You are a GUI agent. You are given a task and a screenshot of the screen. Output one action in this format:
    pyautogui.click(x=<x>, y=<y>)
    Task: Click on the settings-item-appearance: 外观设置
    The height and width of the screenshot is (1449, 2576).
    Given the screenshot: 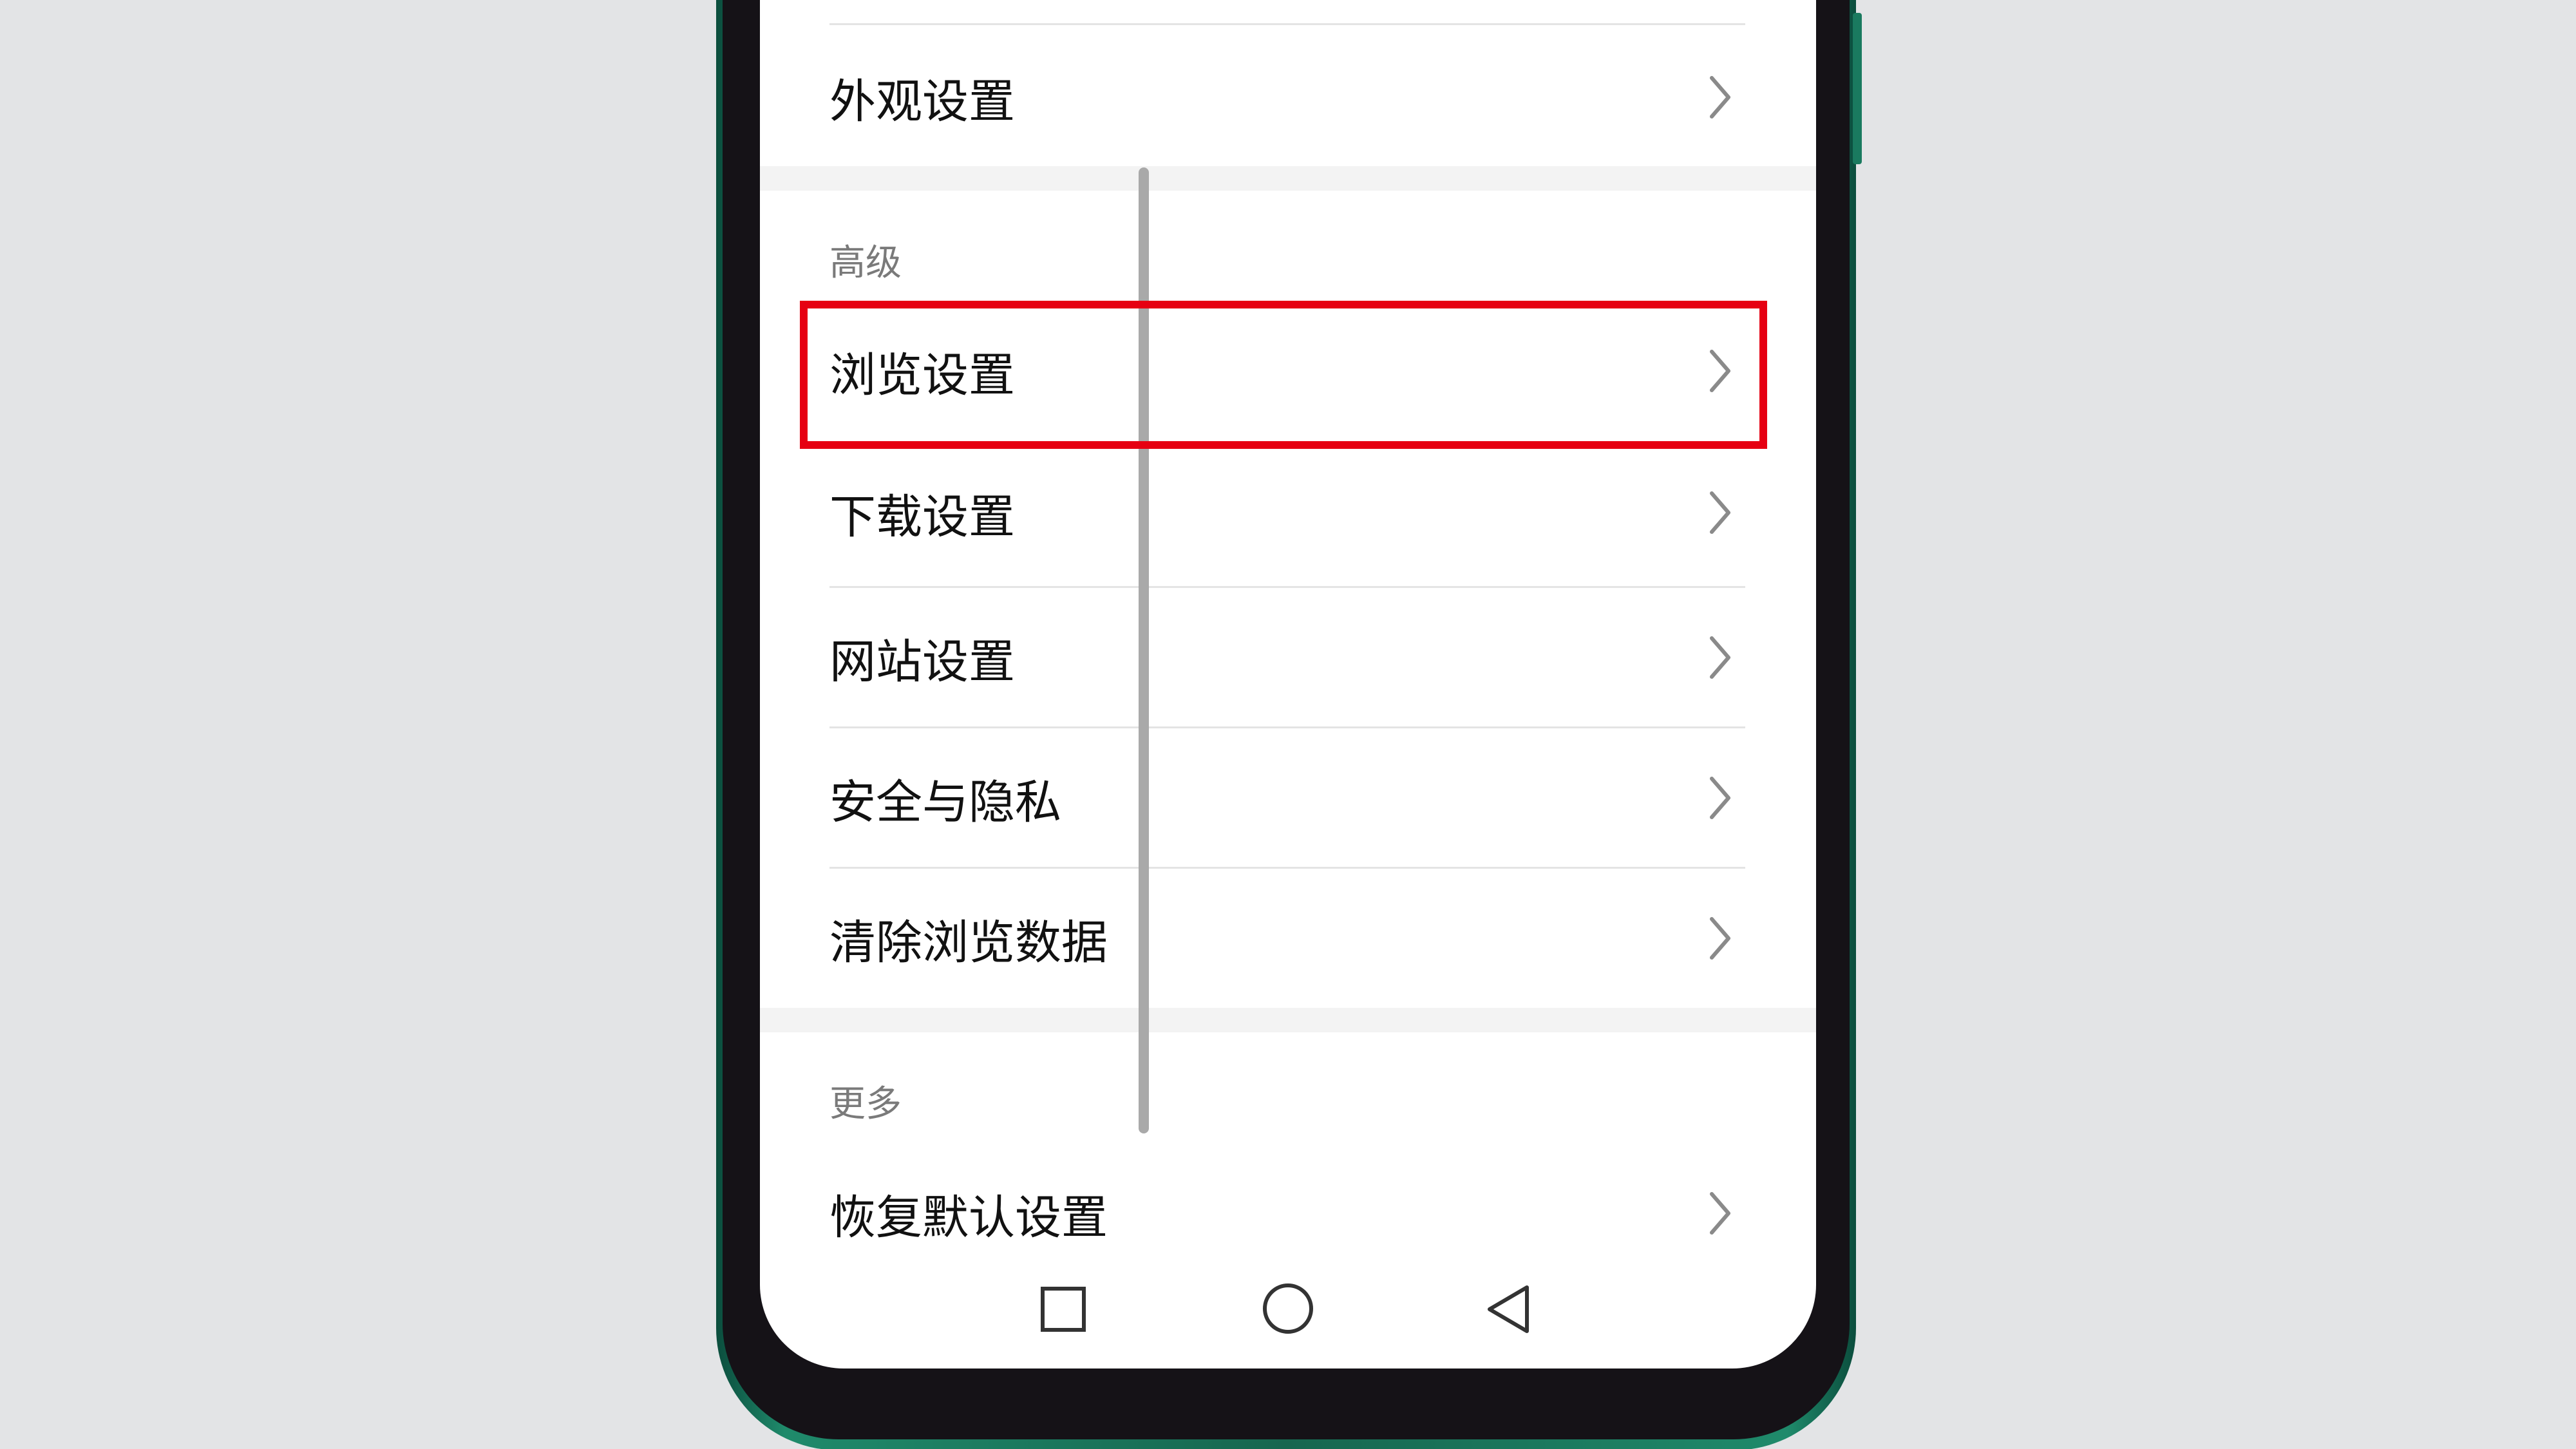 What is the action you would take?
    pyautogui.click(x=1288, y=97)
    